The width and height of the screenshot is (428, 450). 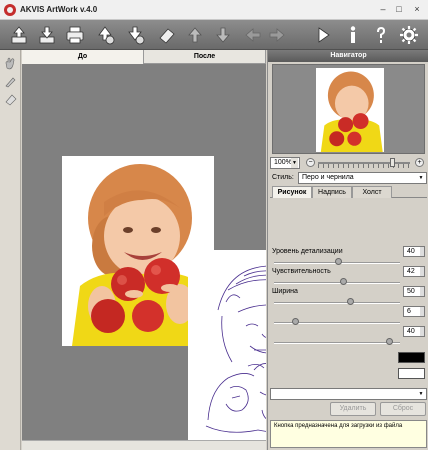 What do you see at coordinates (195, 35) in the screenshot?
I see `batch-up-icon` at bounding box center [195, 35].